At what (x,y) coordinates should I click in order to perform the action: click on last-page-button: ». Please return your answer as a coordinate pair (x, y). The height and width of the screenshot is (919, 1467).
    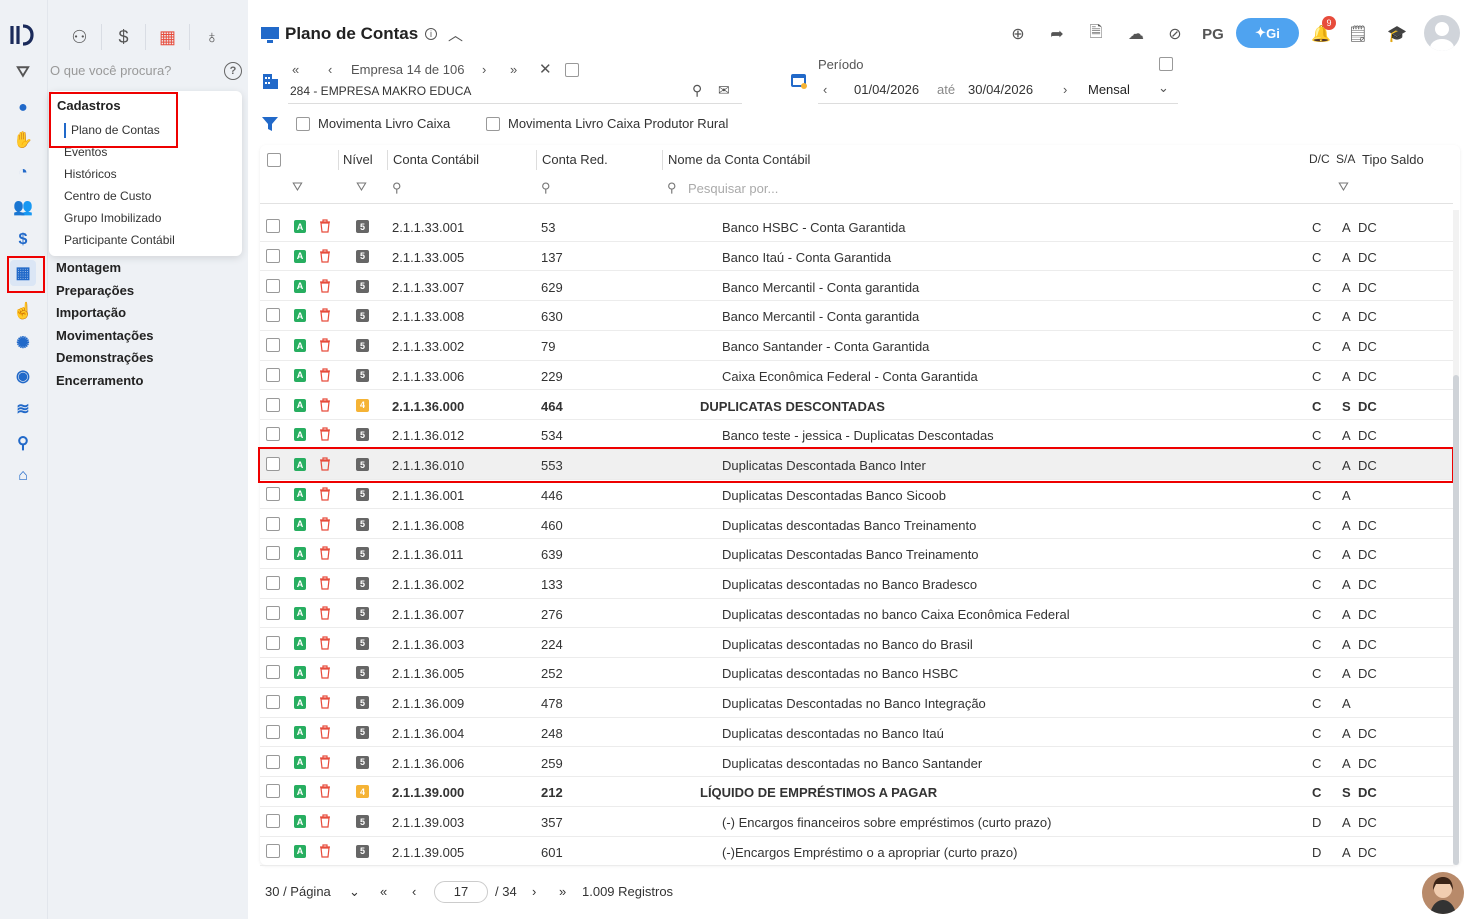
    Looking at the image, I should click on (562, 891).